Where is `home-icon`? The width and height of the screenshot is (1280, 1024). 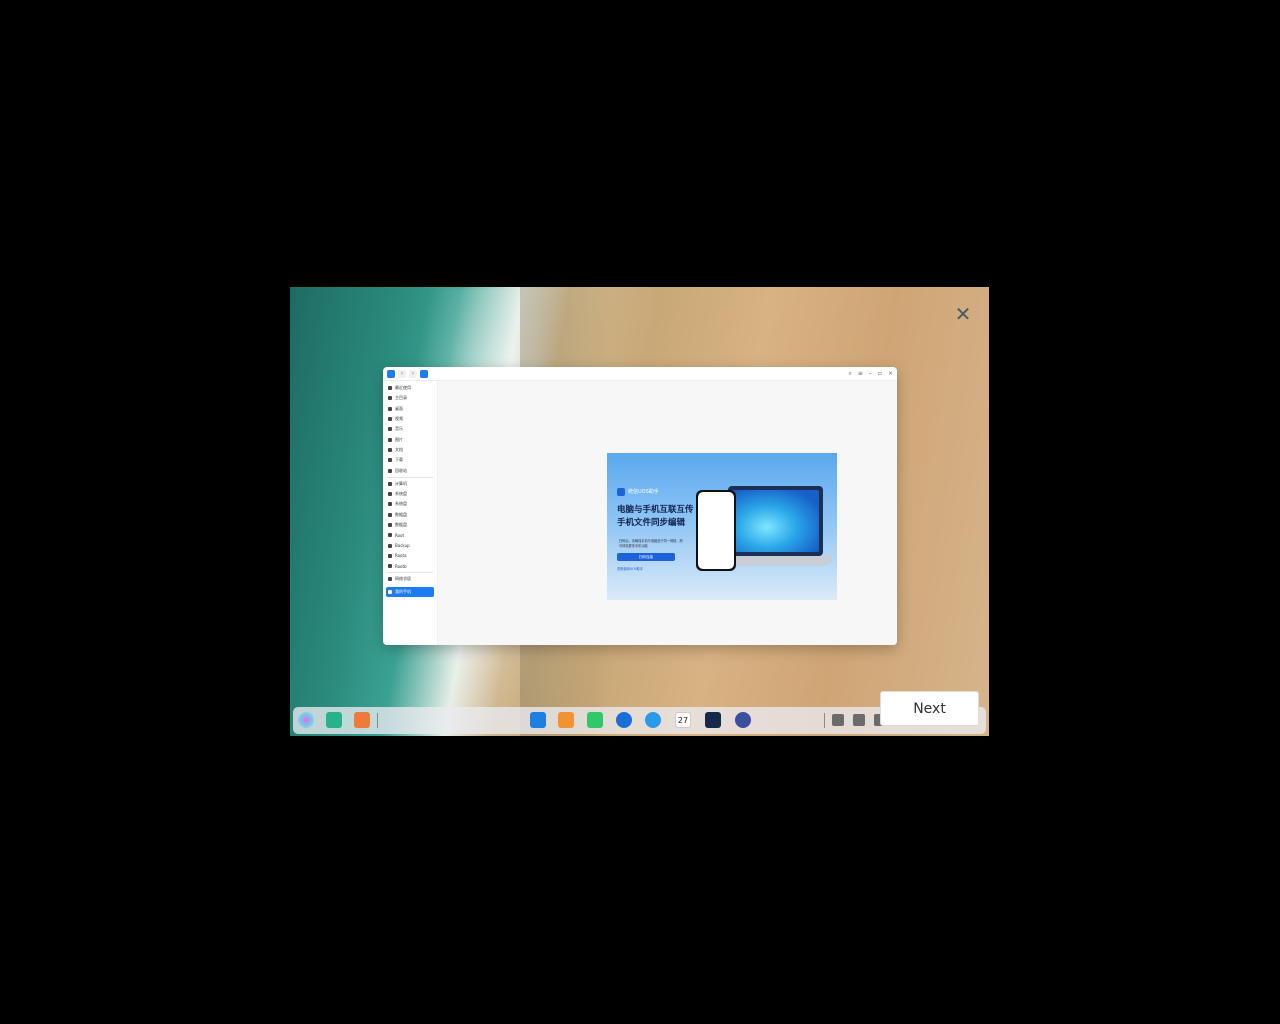 home-icon is located at coordinates (390, 398).